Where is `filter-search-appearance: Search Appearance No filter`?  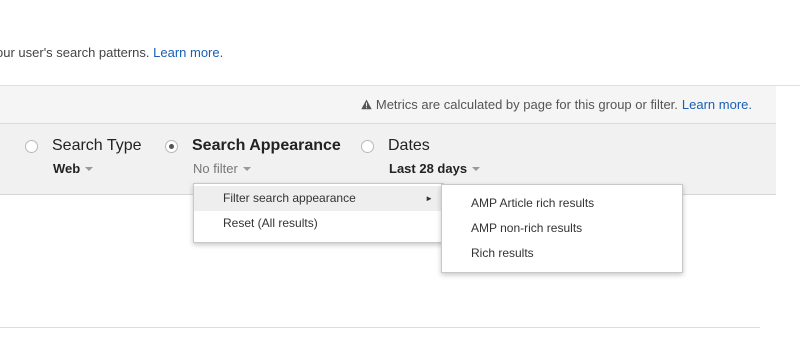
filter-search-appearance: Search Appearance No filter is located at coordinates (253, 156).